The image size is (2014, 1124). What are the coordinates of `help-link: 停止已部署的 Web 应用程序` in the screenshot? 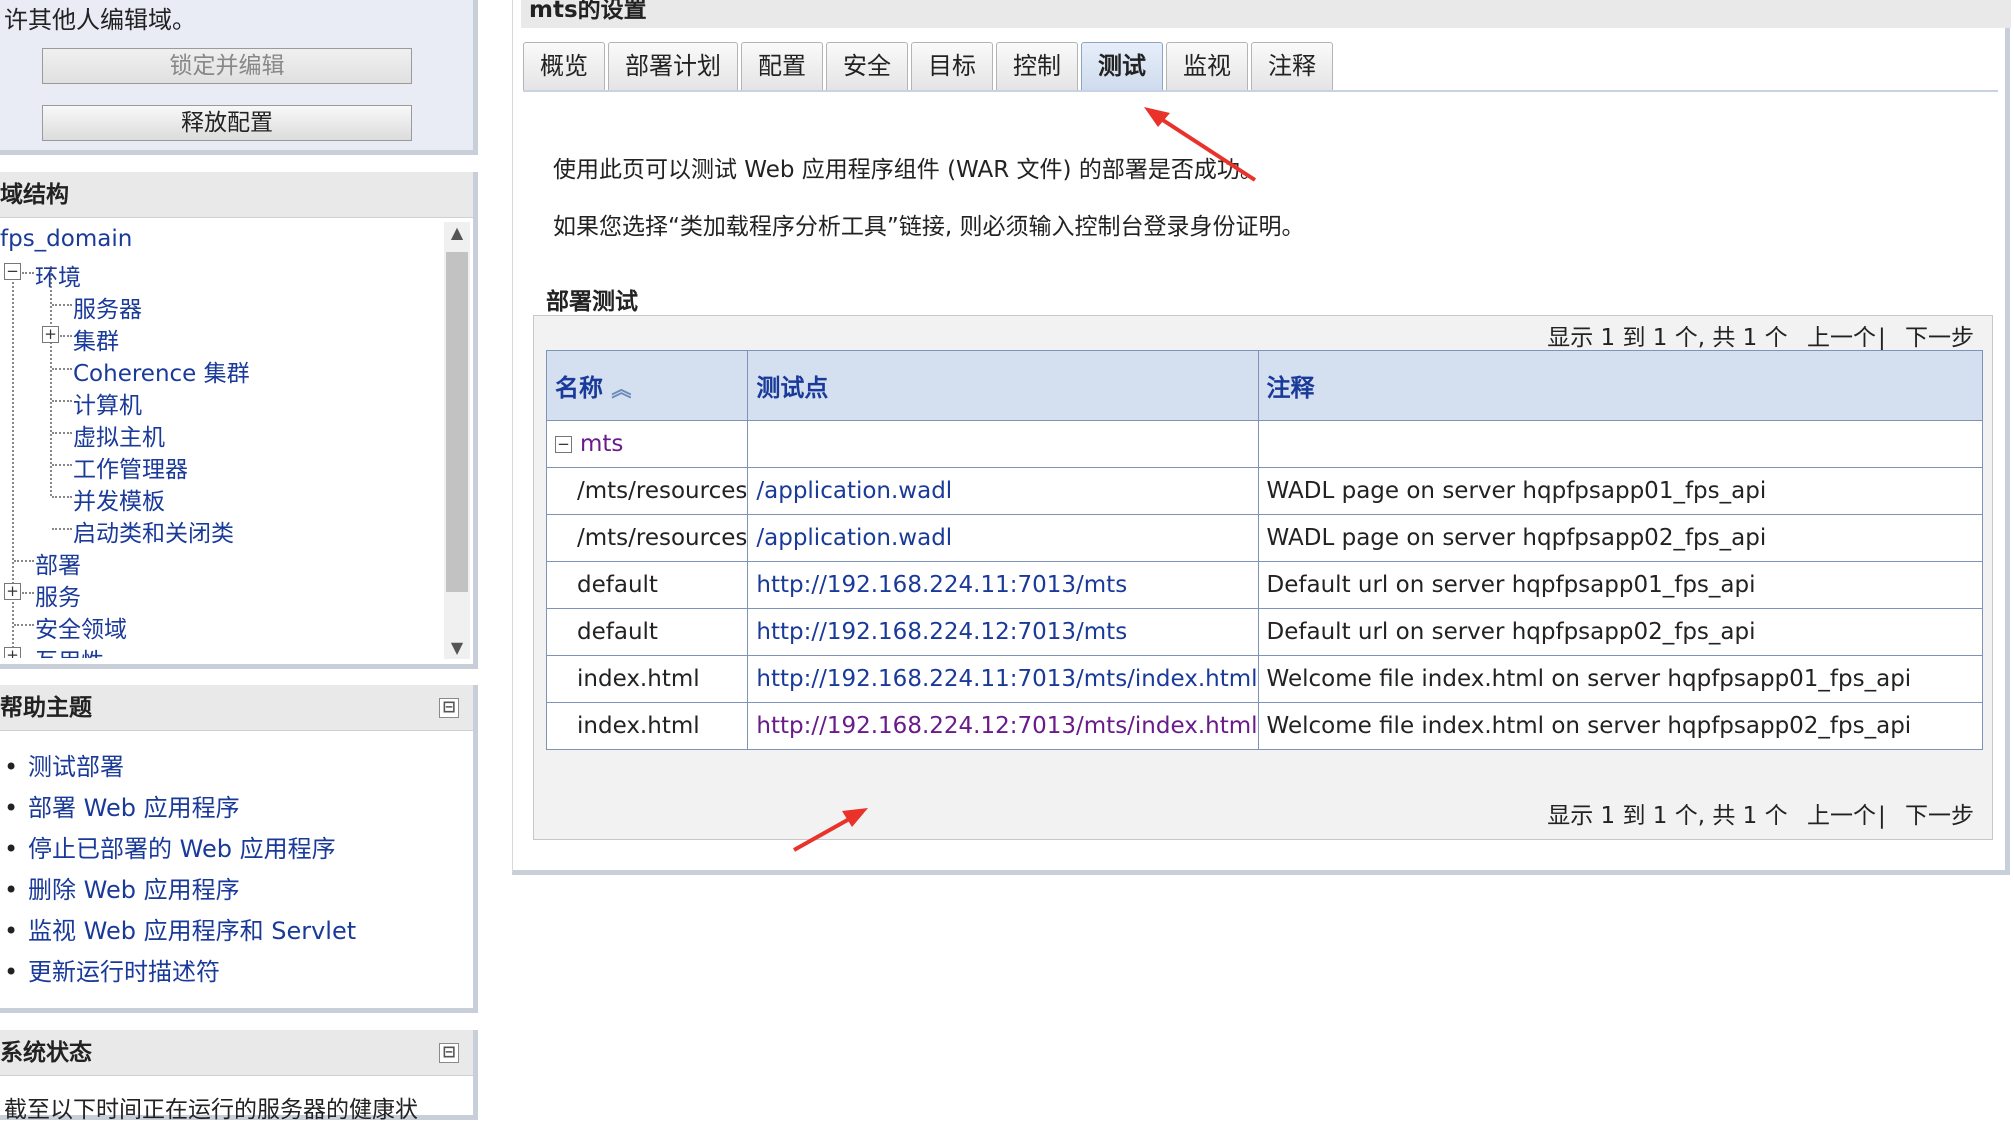 It's located at (178, 849).